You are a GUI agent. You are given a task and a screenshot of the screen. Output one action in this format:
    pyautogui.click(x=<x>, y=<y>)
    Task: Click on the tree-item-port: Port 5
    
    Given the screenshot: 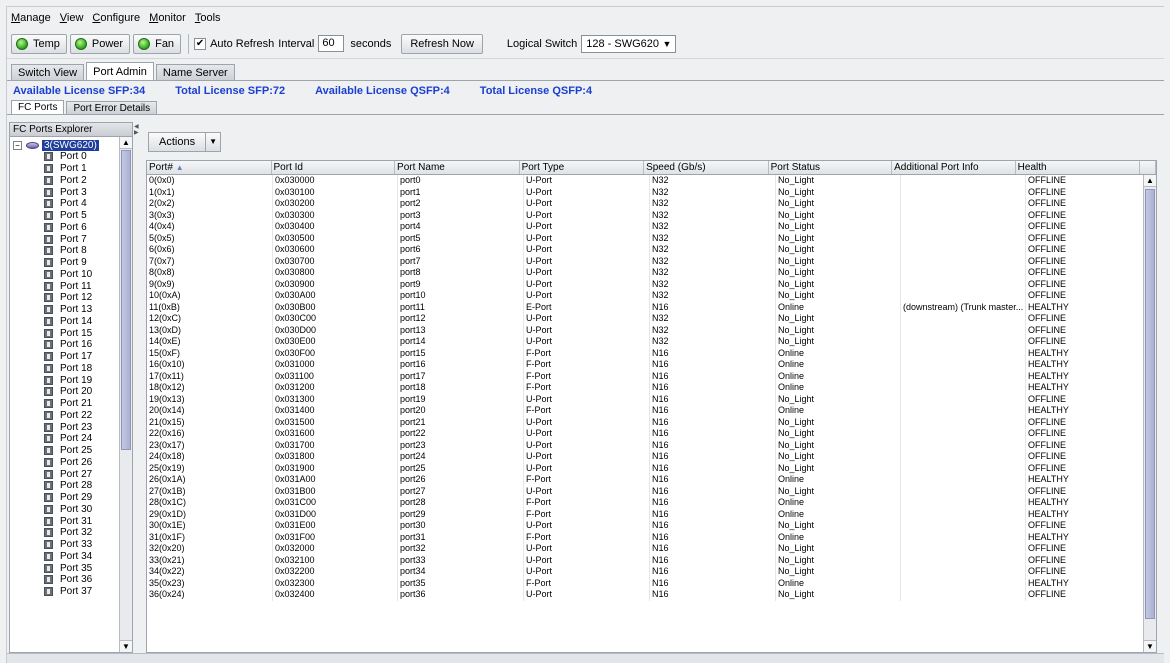 What is the action you would take?
    pyautogui.click(x=64, y=216)
    